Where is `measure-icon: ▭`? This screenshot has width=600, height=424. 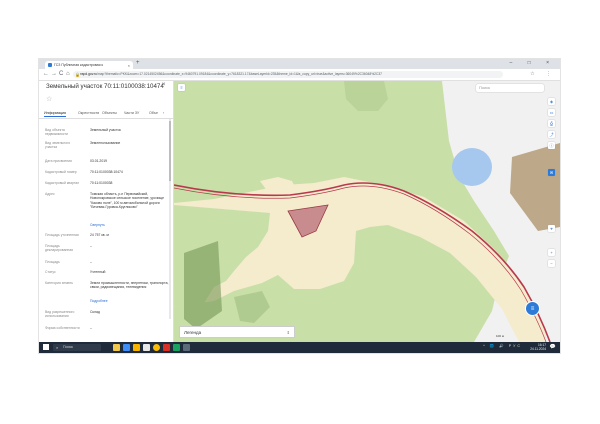 measure-icon: ▭ is located at coordinates (551, 112).